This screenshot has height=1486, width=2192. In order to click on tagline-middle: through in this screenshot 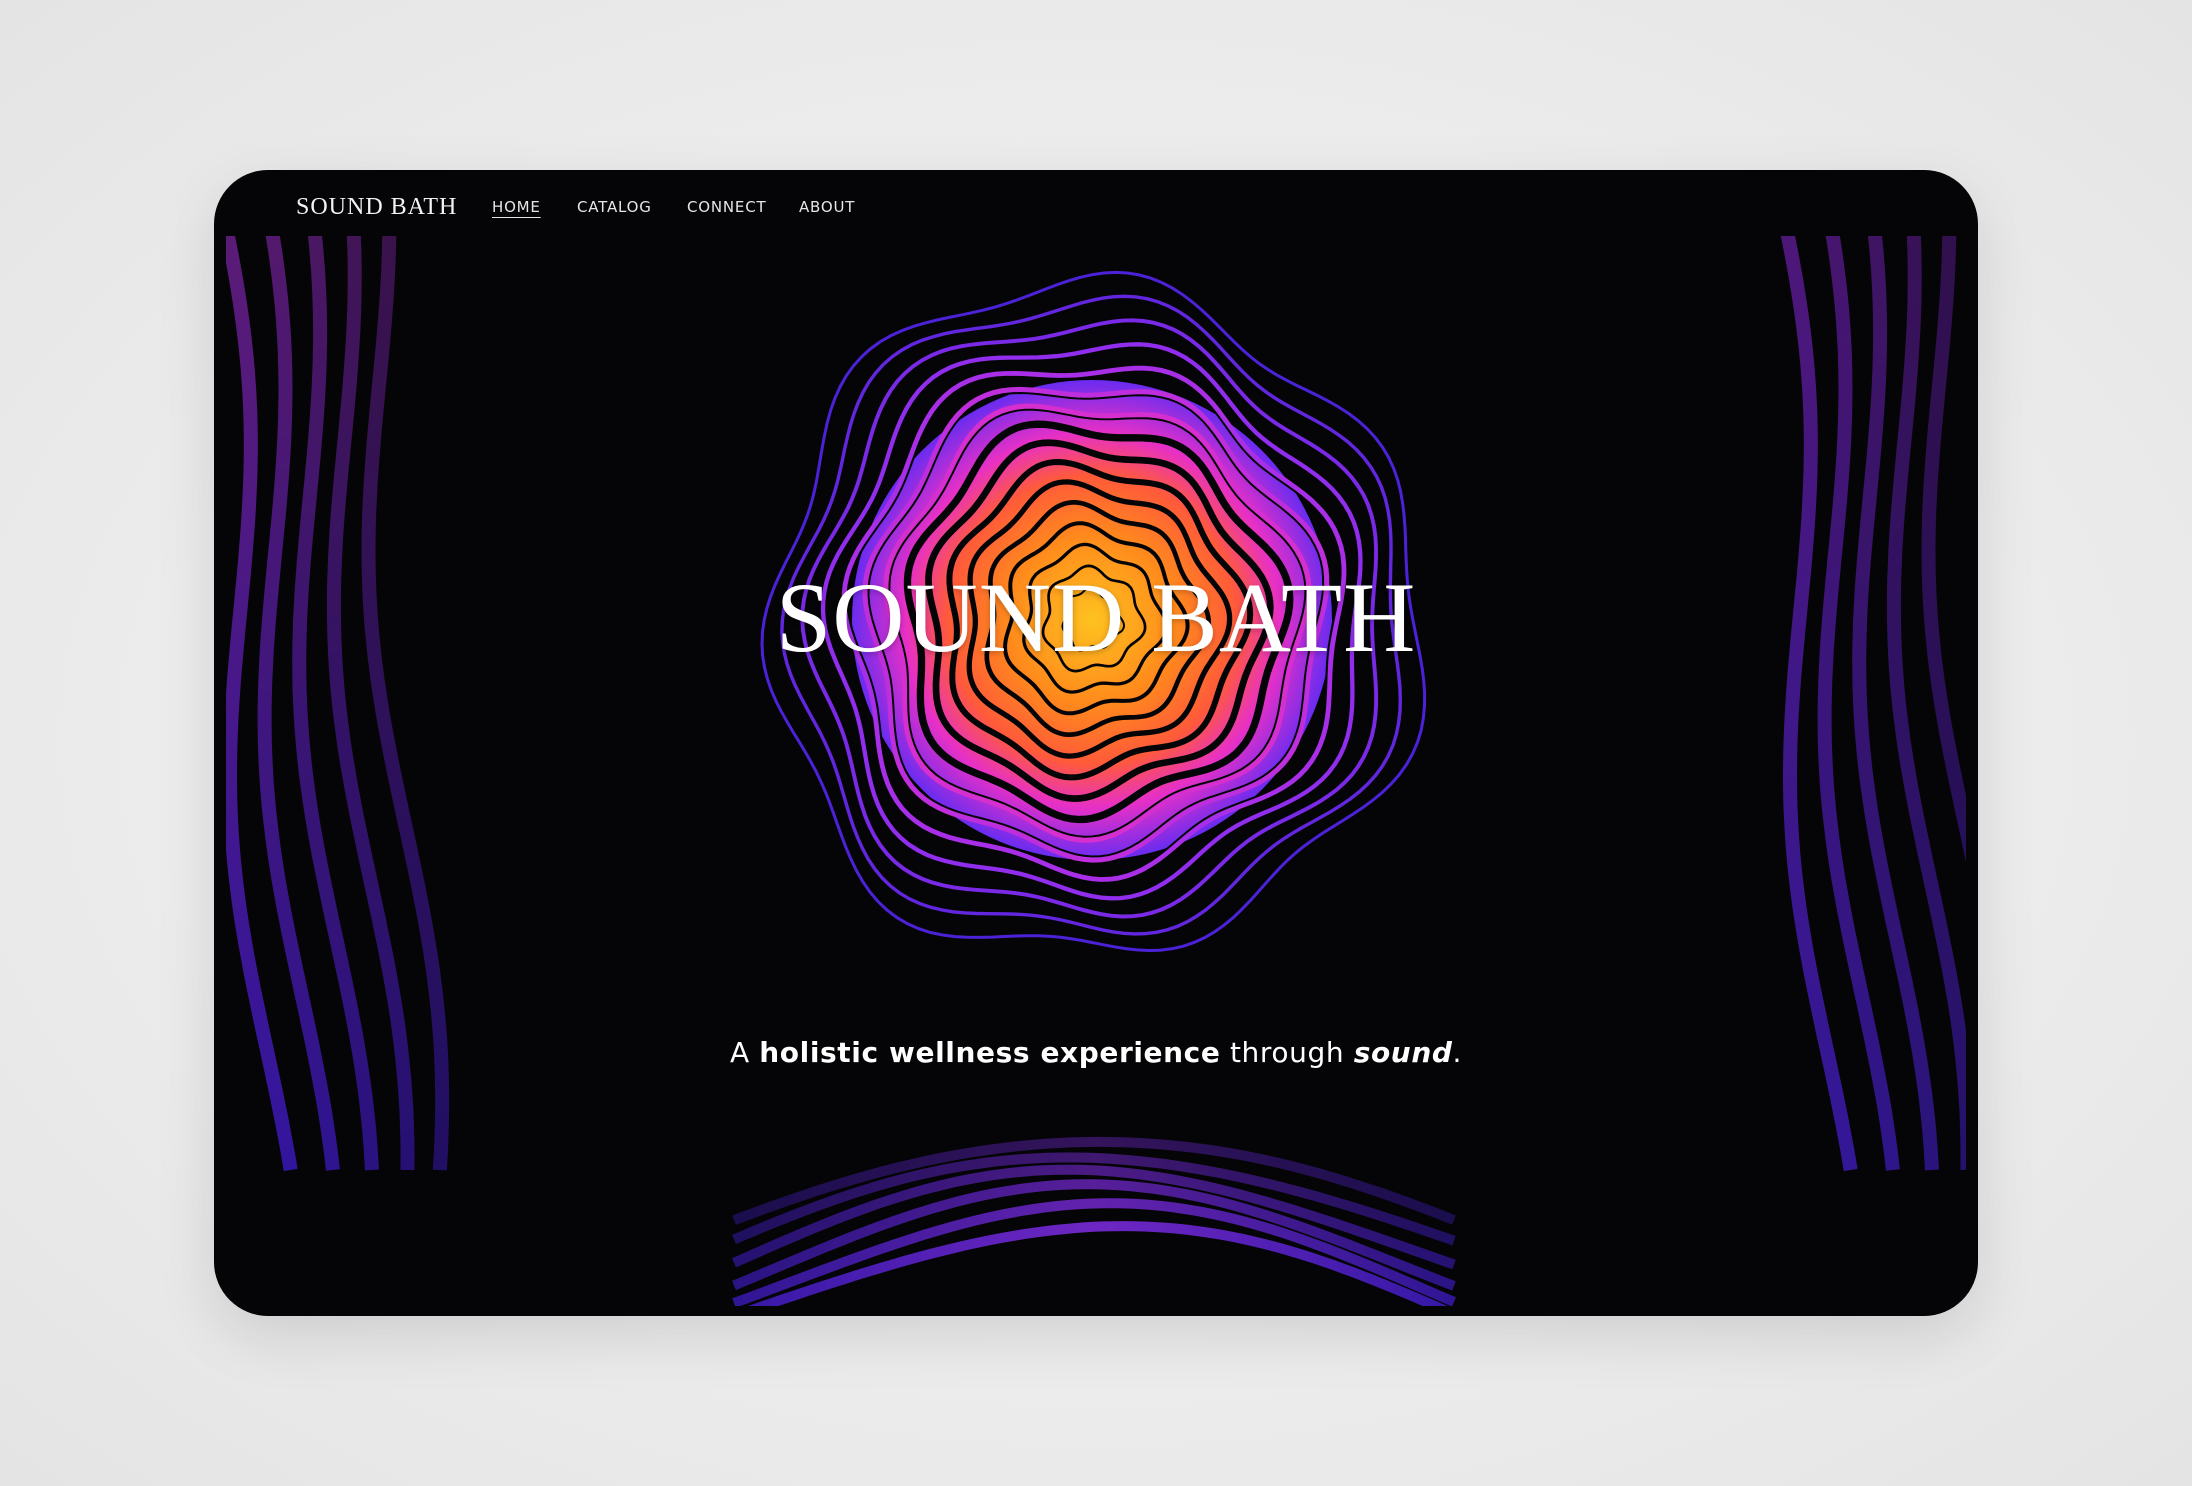, I will do `click(1287, 1052)`.